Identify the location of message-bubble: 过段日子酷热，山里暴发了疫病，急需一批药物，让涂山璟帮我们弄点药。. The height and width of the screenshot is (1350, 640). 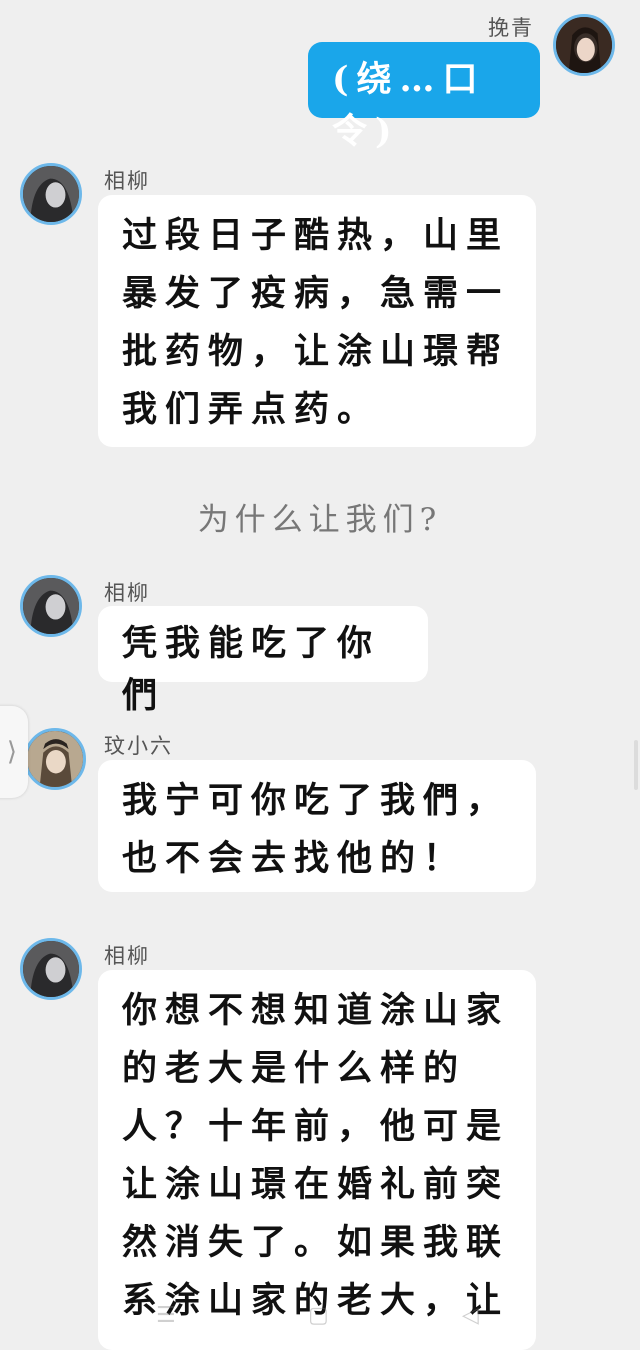
(317, 321).